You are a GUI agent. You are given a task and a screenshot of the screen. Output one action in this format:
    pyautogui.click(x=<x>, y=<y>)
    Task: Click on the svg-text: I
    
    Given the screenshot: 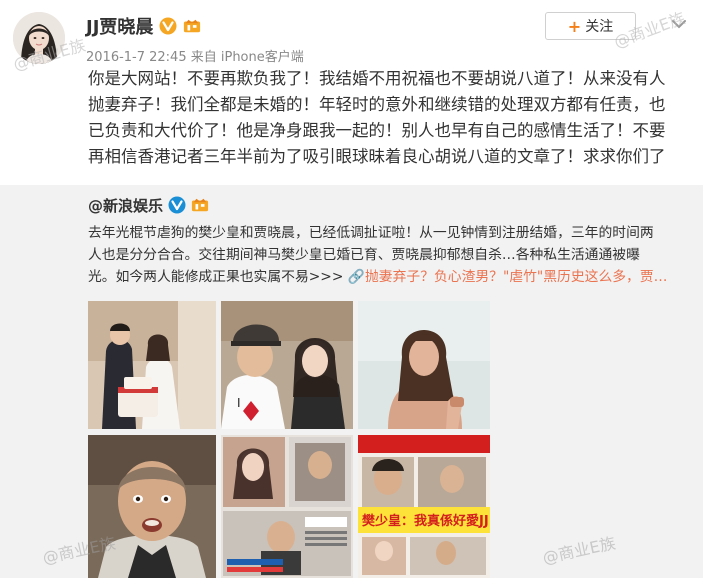 What is the action you would take?
    pyautogui.click(x=239, y=403)
    